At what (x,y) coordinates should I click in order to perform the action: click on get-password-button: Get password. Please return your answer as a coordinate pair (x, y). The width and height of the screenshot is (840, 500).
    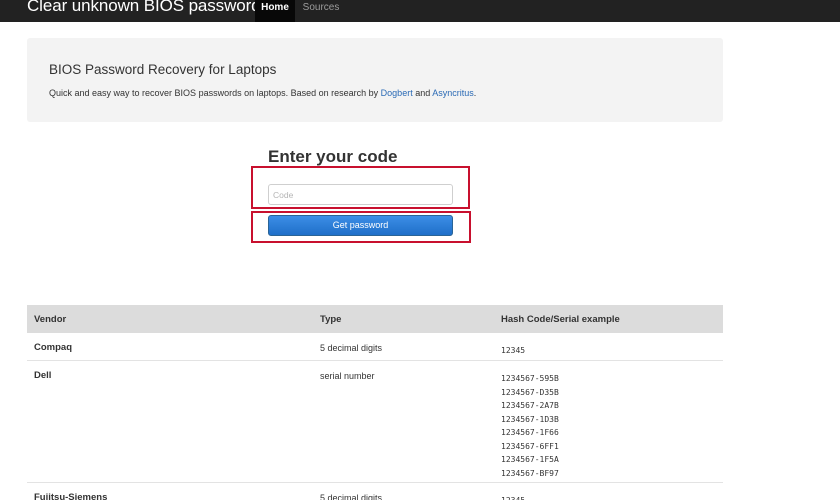
    Looking at the image, I should click on (360, 225).